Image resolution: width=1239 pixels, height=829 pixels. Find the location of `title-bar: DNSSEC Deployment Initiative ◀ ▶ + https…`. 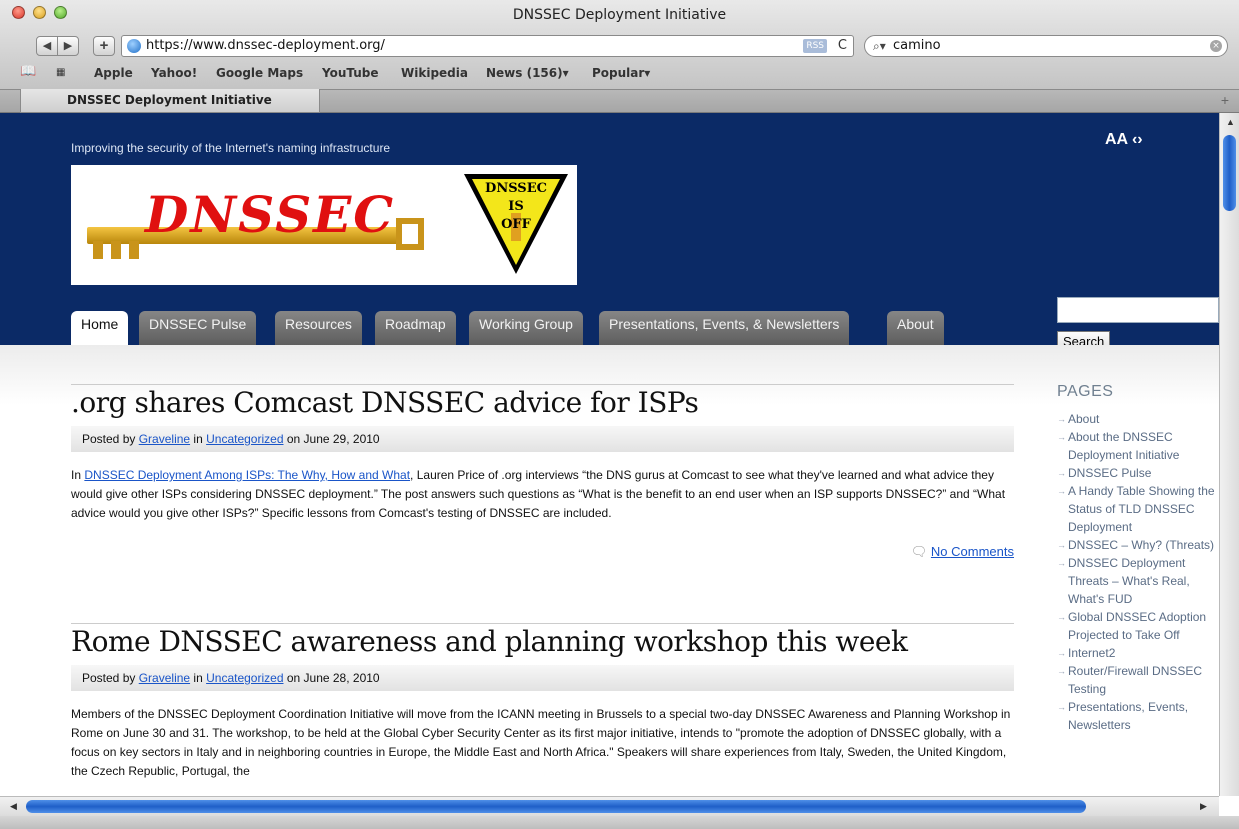

title-bar: DNSSEC Deployment Initiative ◀ ▶ + https… is located at coordinates (619, 45).